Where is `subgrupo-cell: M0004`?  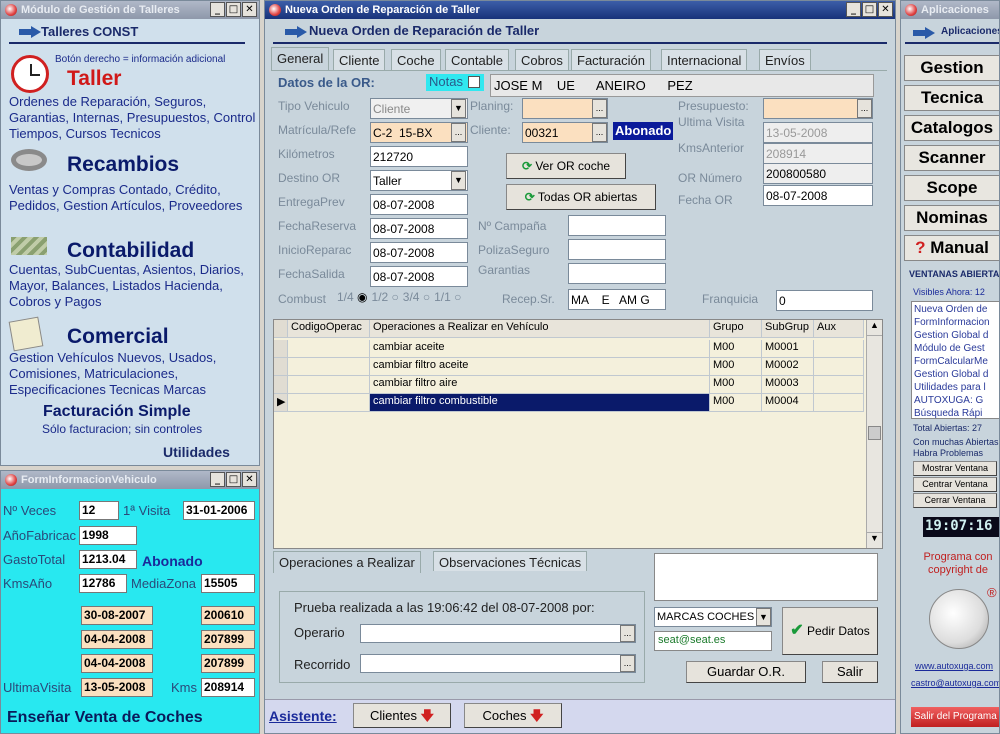
subgrupo-cell: M0004 is located at coordinates (788, 403).